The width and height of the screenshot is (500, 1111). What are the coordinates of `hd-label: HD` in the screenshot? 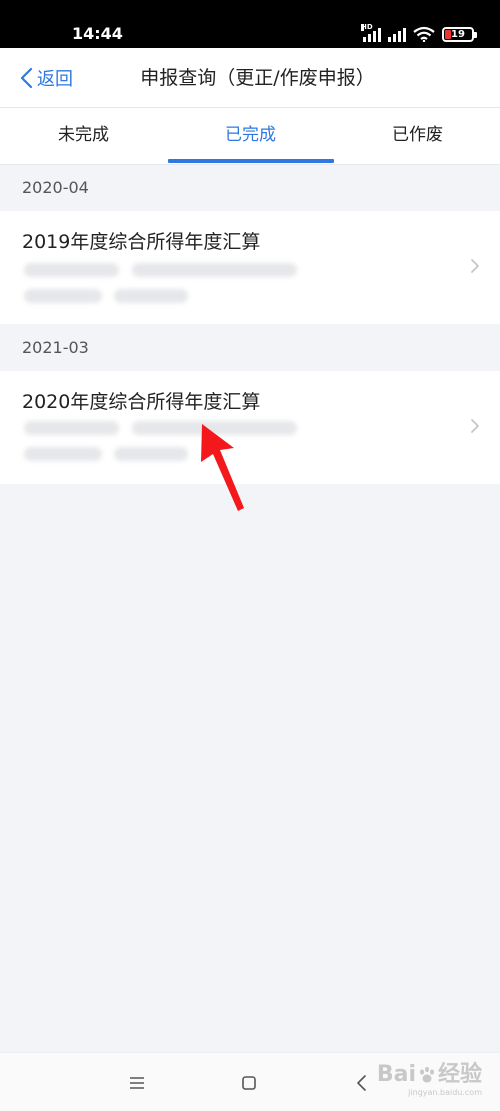 It's located at (367, 27).